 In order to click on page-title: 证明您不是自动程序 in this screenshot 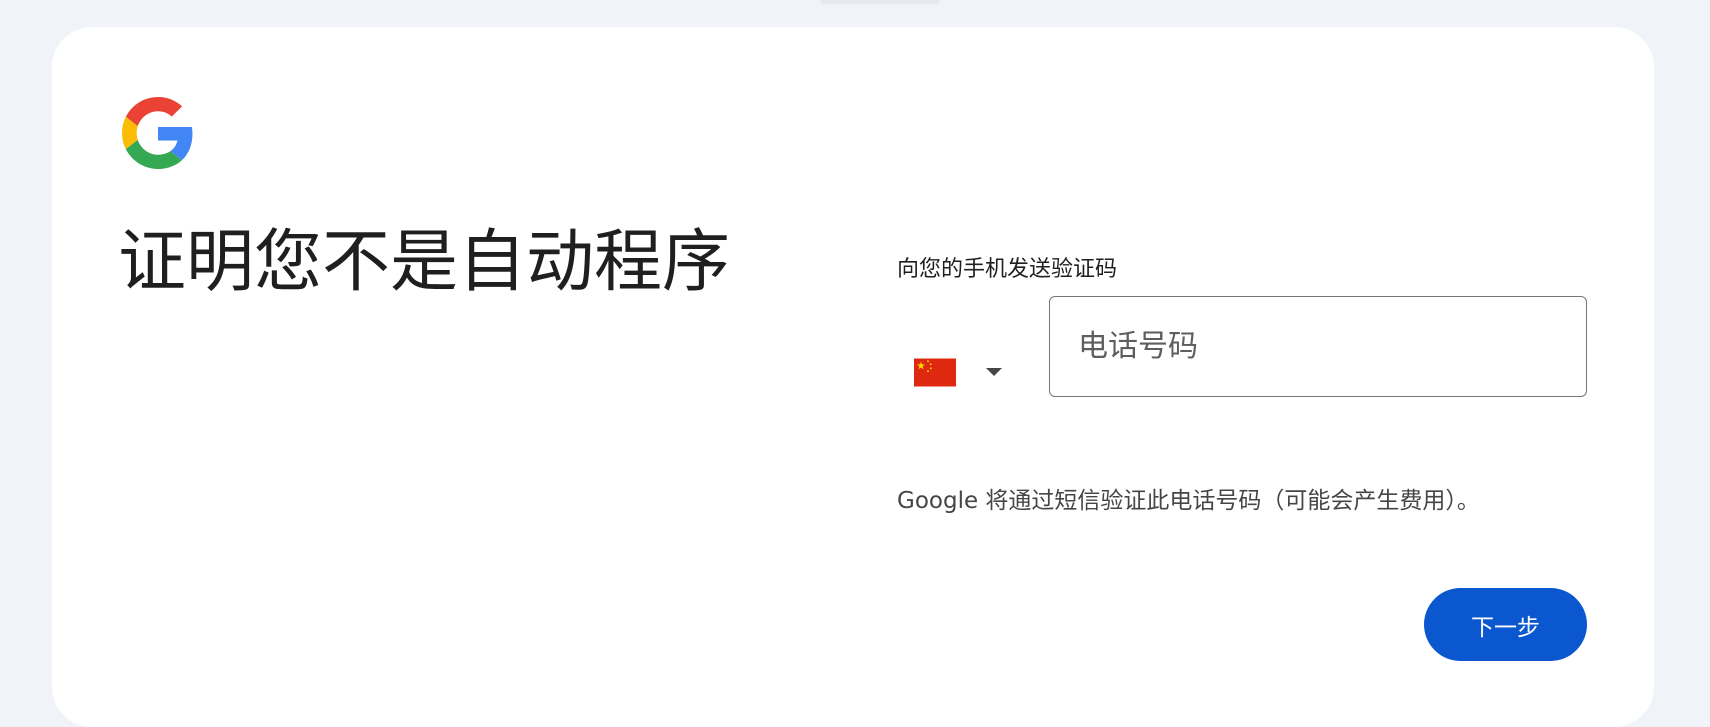, I will do `click(424, 262)`.